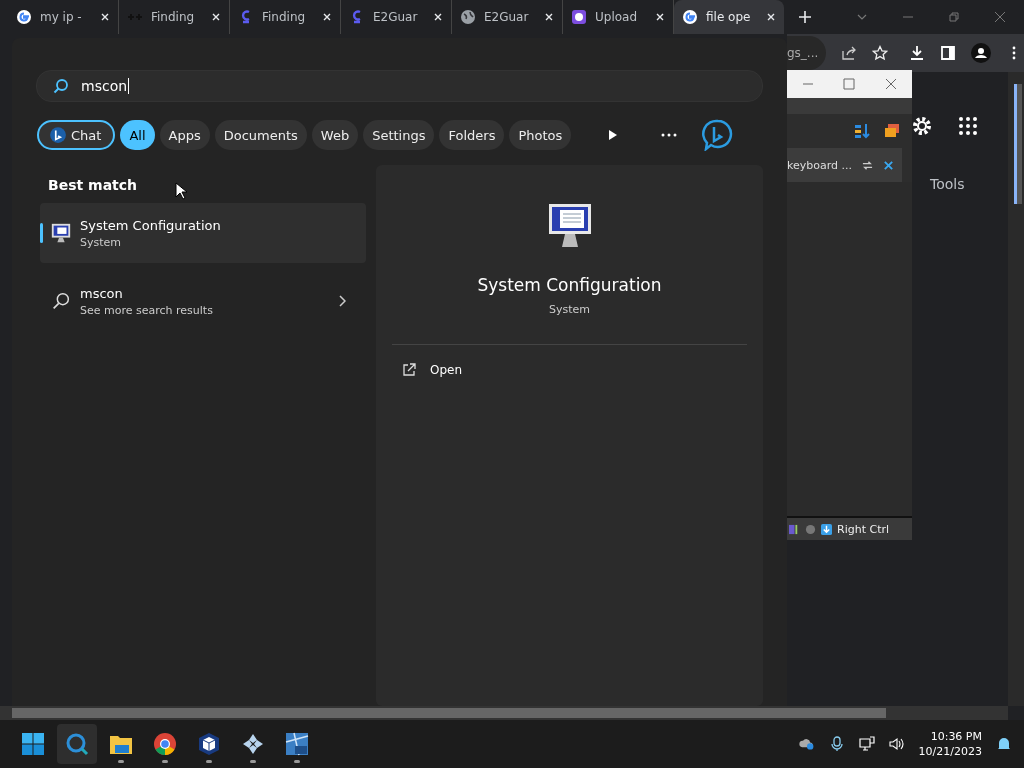 The image size is (1024, 768). I want to click on section-heading: Best match, so click(93, 185).